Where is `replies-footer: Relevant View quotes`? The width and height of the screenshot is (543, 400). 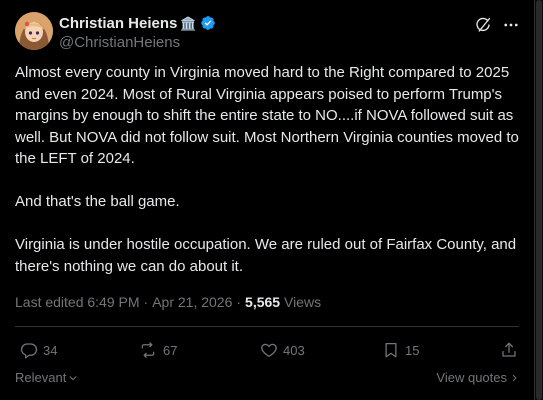
replies-footer: Relevant View quotes is located at coordinates (267, 379).